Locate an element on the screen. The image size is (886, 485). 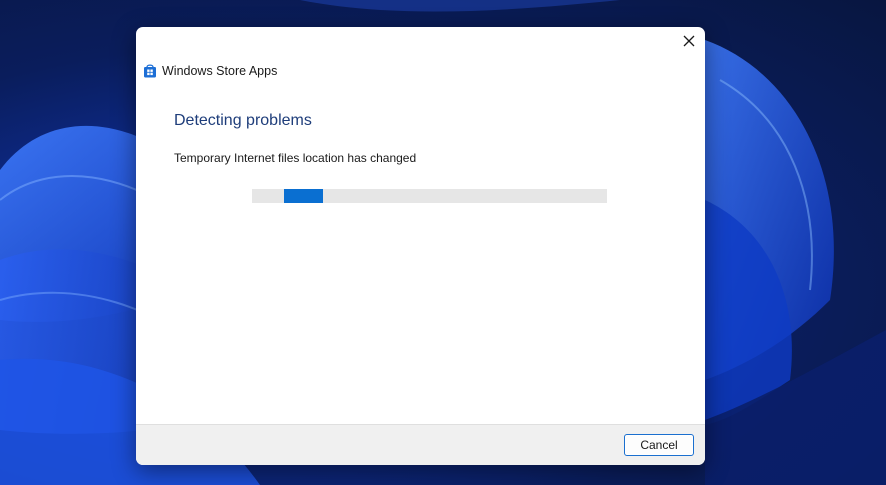
window-title-bar: Windows Store Apps is located at coordinates (210, 70).